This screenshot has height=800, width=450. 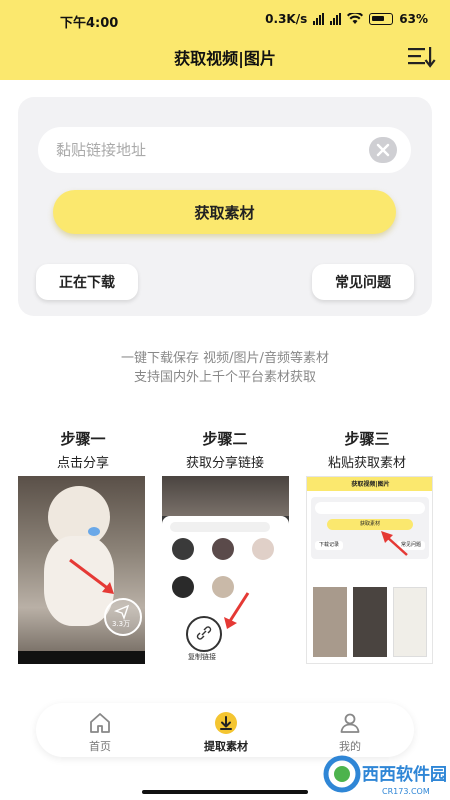 What do you see at coordinates (383, 150) in the screenshot?
I see `clear-input-icon` at bounding box center [383, 150].